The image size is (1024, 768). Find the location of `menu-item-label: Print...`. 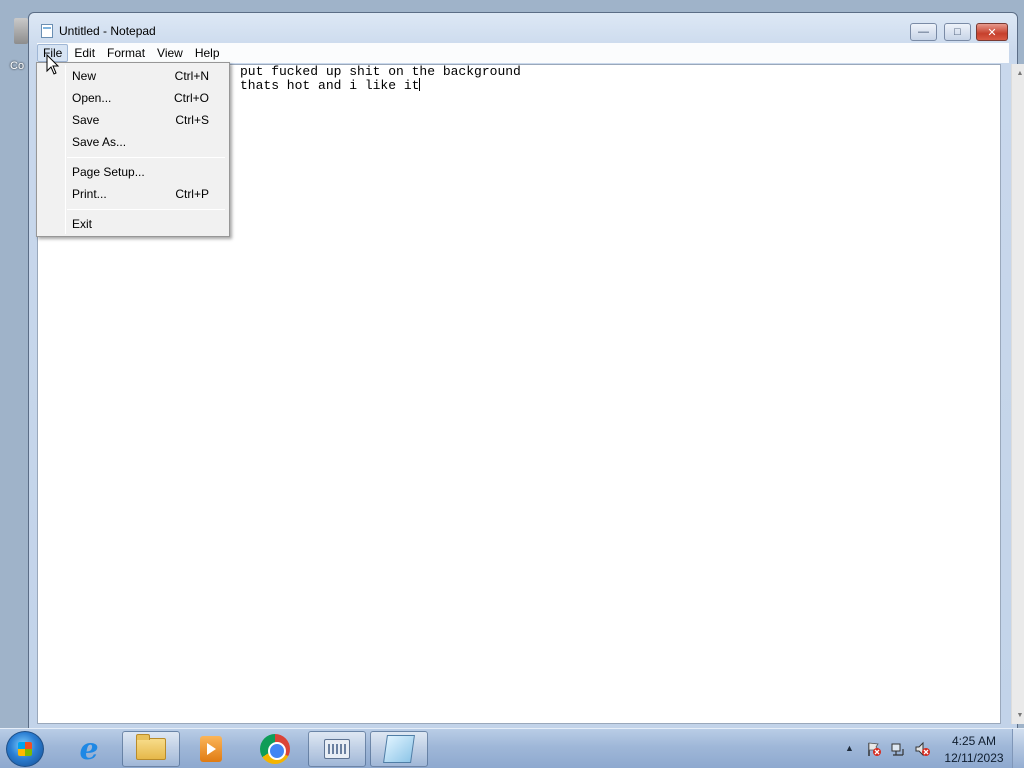

menu-item-label: Print... is located at coordinates (89, 194).